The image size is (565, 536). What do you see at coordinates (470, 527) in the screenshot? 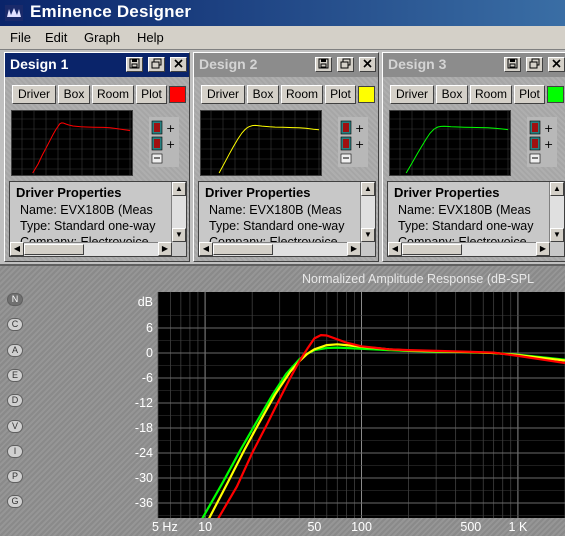
I see `x-tick-label: 500` at bounding box center [470, 527].